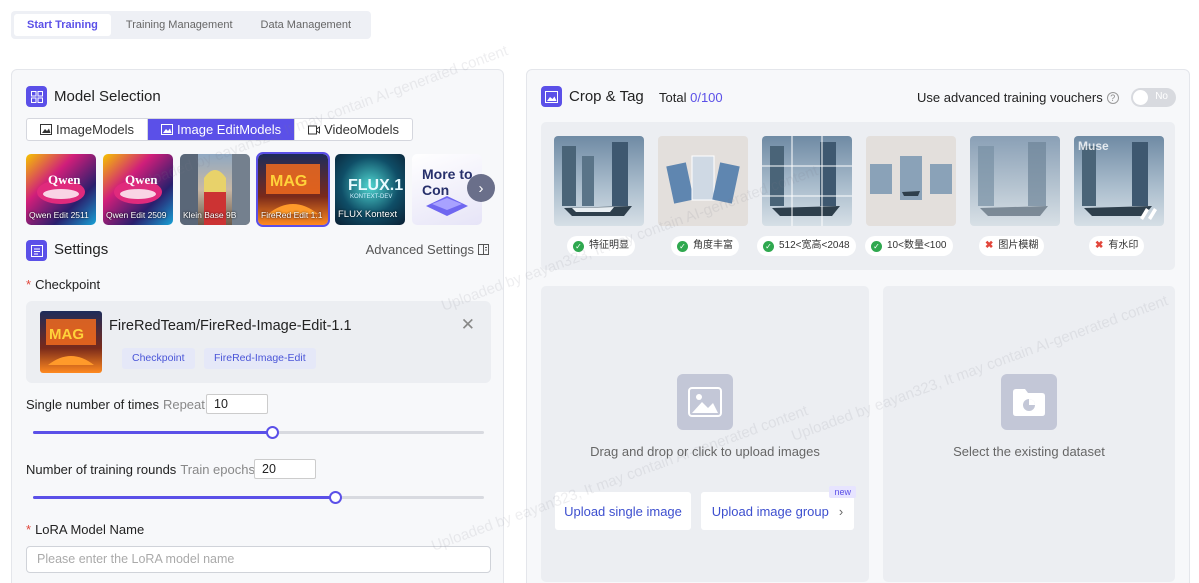 The height and width of the screenshot is (583, 1199). Describe the element at coordinates (179, 25) in the screenshot. I see `tab-training-management: Training Management` at that location.